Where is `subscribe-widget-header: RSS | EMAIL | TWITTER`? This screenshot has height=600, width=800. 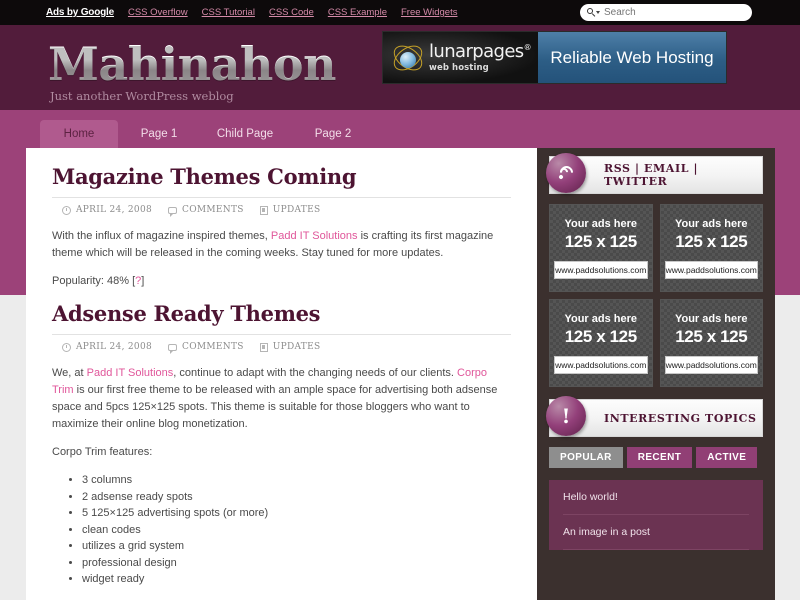
subscribe-widget-header: RSS | EMAIL | TWITTER is located at coordinates (654, 173).